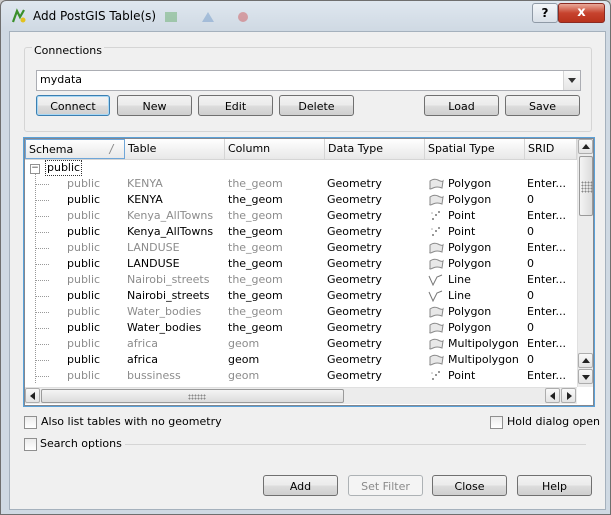 This screenshot has width=611, height=515. I want to click on scroll-left-button, so click(32, 395).